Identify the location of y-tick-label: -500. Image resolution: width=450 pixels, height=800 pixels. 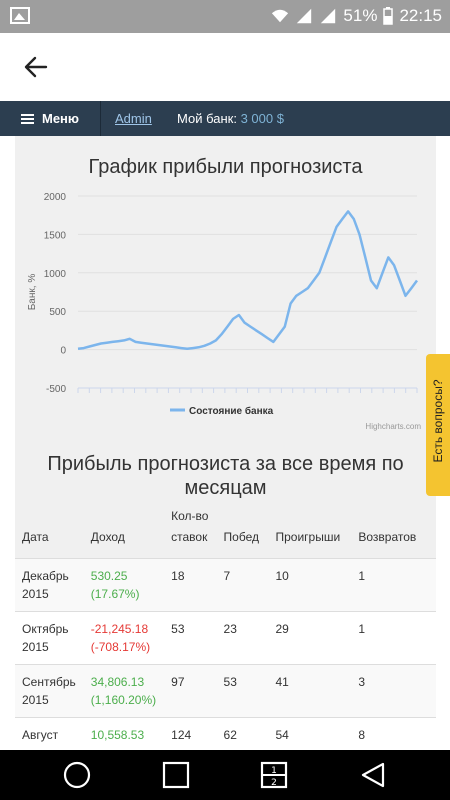
(56, 389).